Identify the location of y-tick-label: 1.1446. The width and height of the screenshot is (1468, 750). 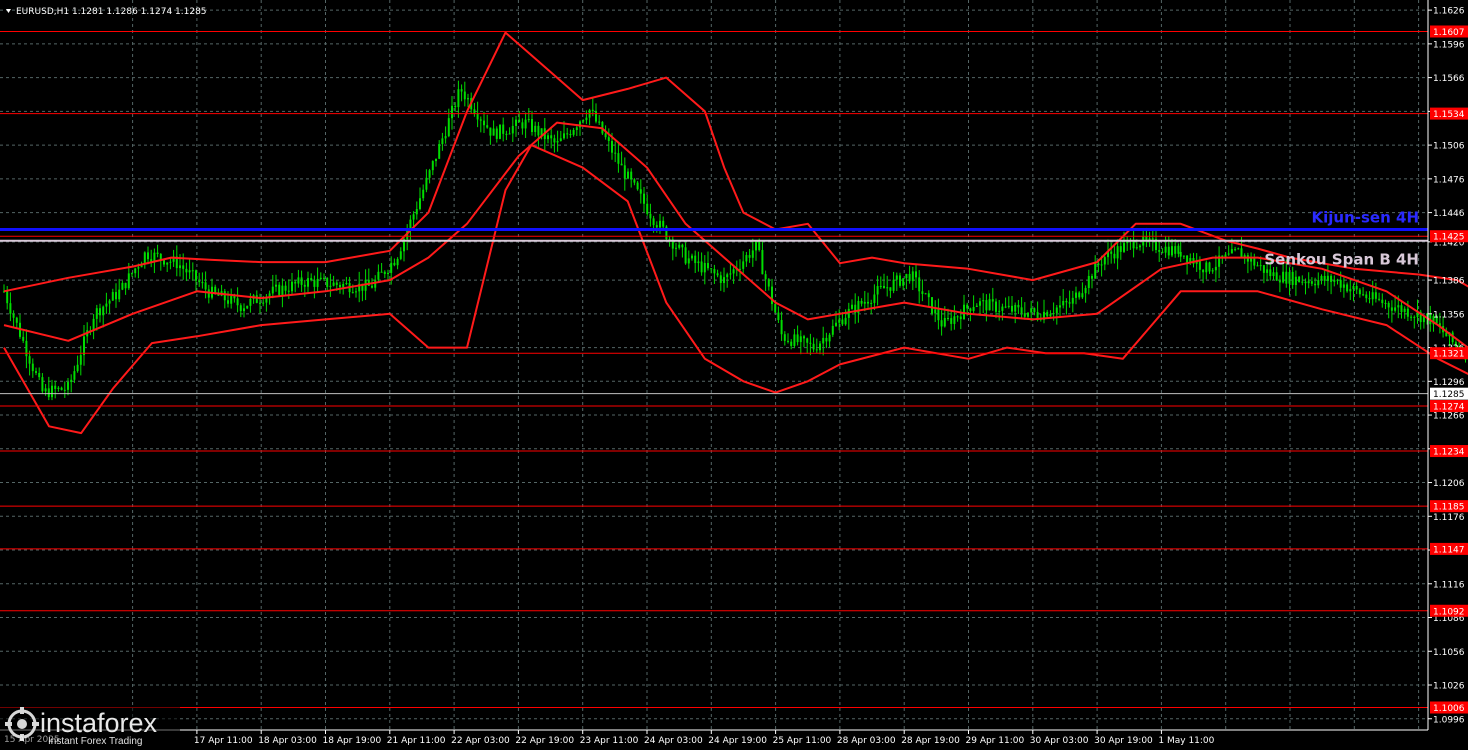
(1449, 214).